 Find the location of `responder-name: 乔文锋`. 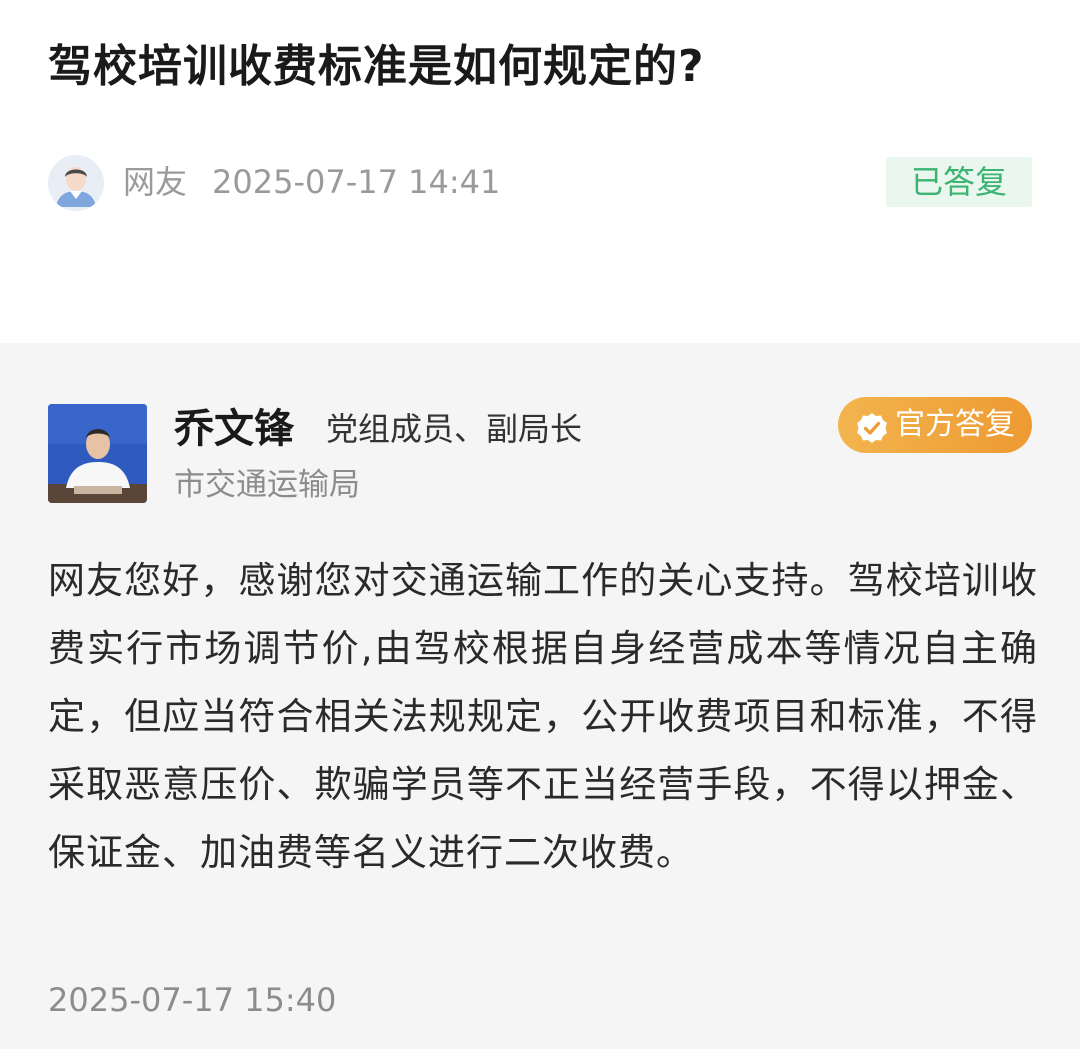

responder-name: 乔文锋 is located at coordinates (234, 429).